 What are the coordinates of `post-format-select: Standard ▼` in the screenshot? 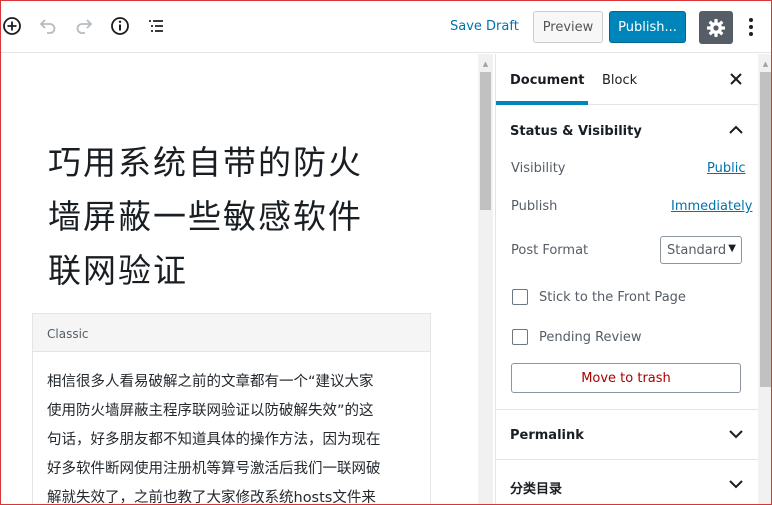 It's located at (701, 250).